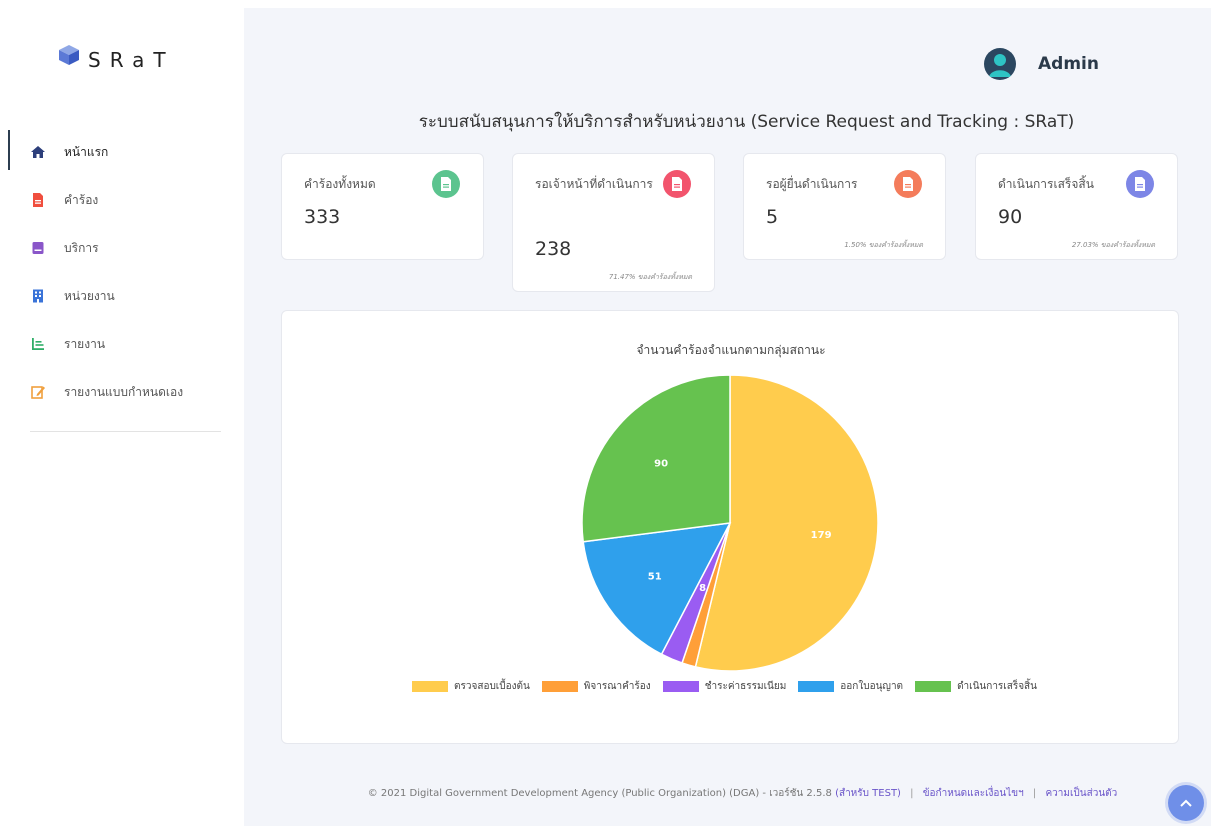 The image size is (1211, 826). Describe the element at coordinates (650, 277) in the screenshot. I see `stat-note: 71.47% ของคำร้องทั้งหมด` at that location.